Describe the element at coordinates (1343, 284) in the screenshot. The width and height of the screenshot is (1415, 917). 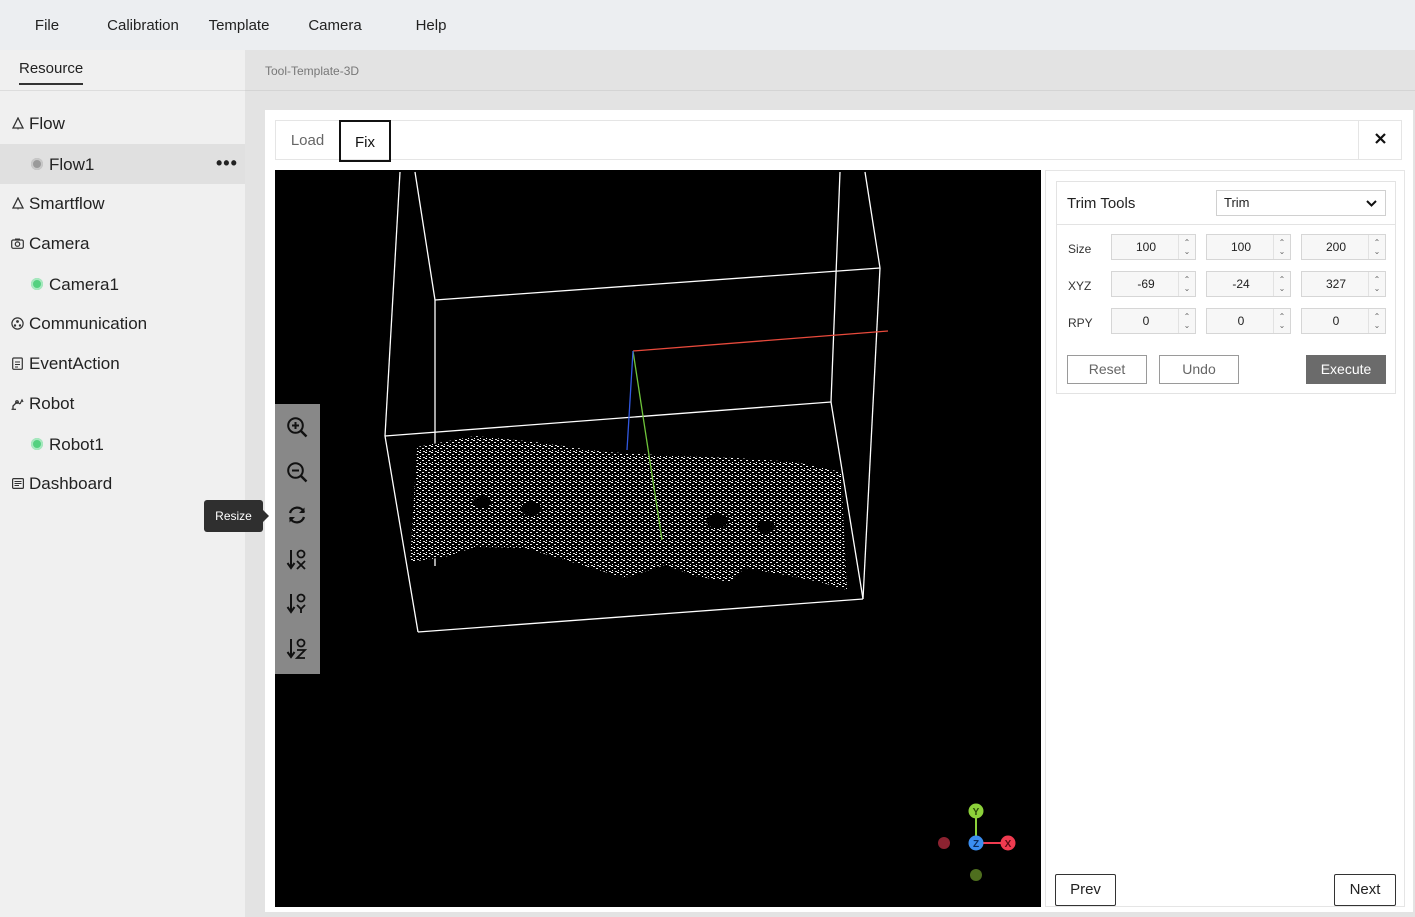
I see `position-z-input: 327 ⌃ ⌄` at that location.